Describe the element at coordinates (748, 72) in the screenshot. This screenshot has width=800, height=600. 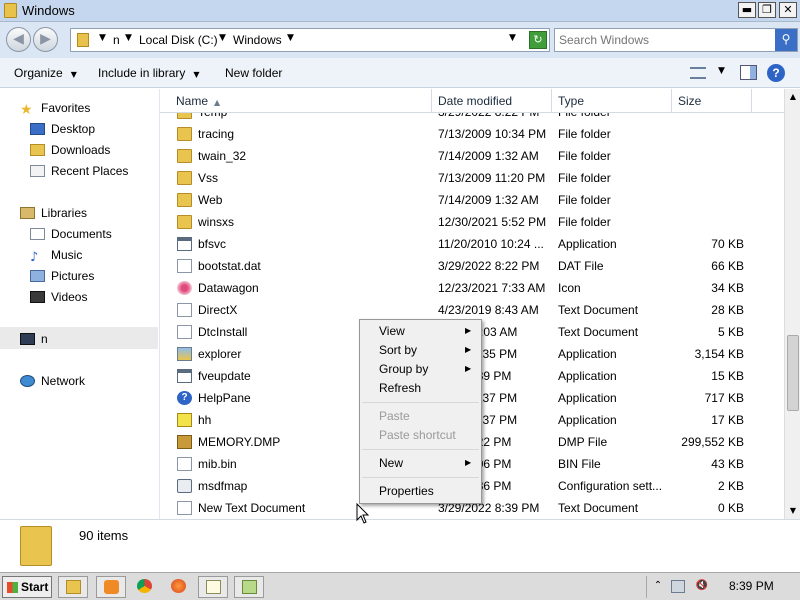
I see `preview-pane-icon` at that location.